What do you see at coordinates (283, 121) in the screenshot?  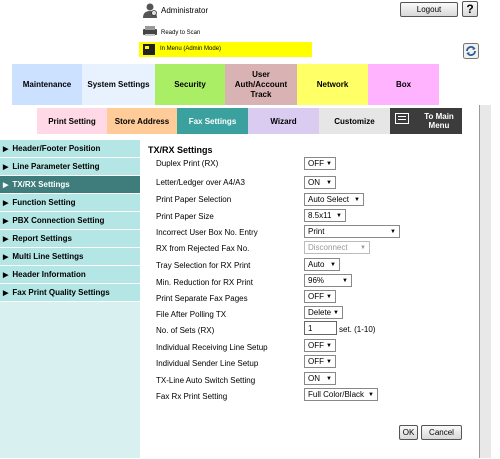 I see `tab-wizard: Wizard` at bounding box center [283, 121].